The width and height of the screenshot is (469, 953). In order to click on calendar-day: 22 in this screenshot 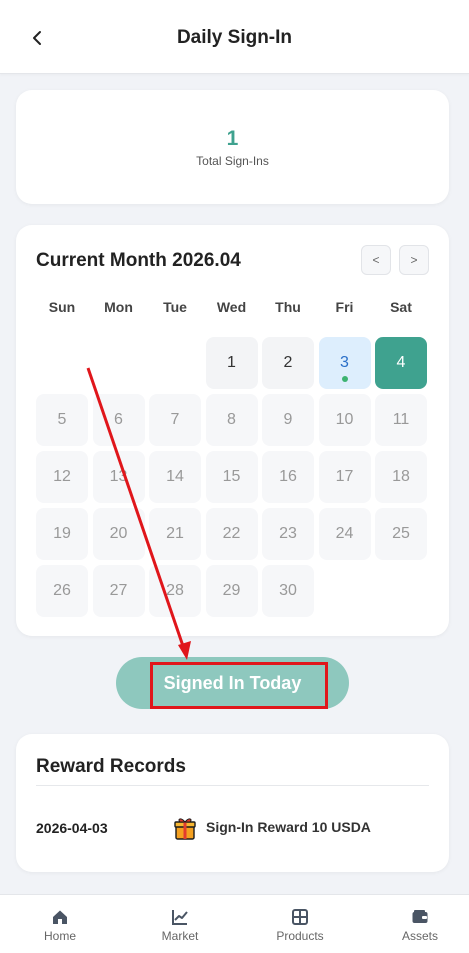, I will do `click(231, 534)`.